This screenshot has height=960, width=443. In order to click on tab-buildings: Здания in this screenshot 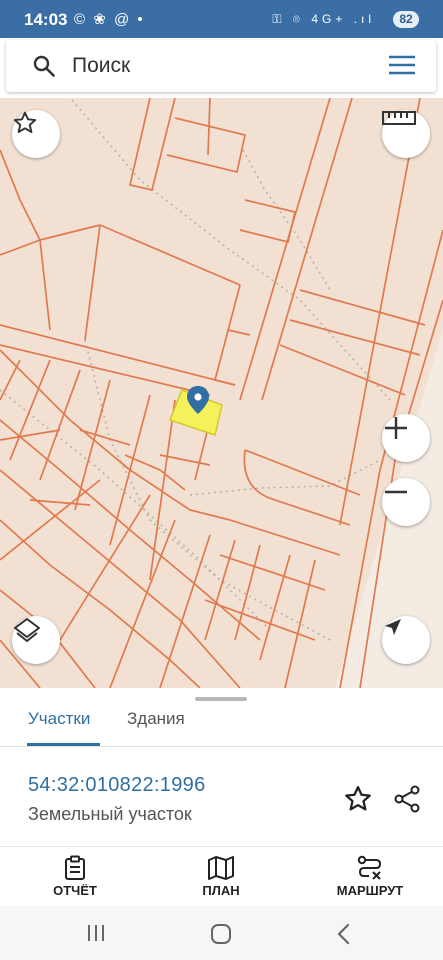, I will do `click(156, 719)`.